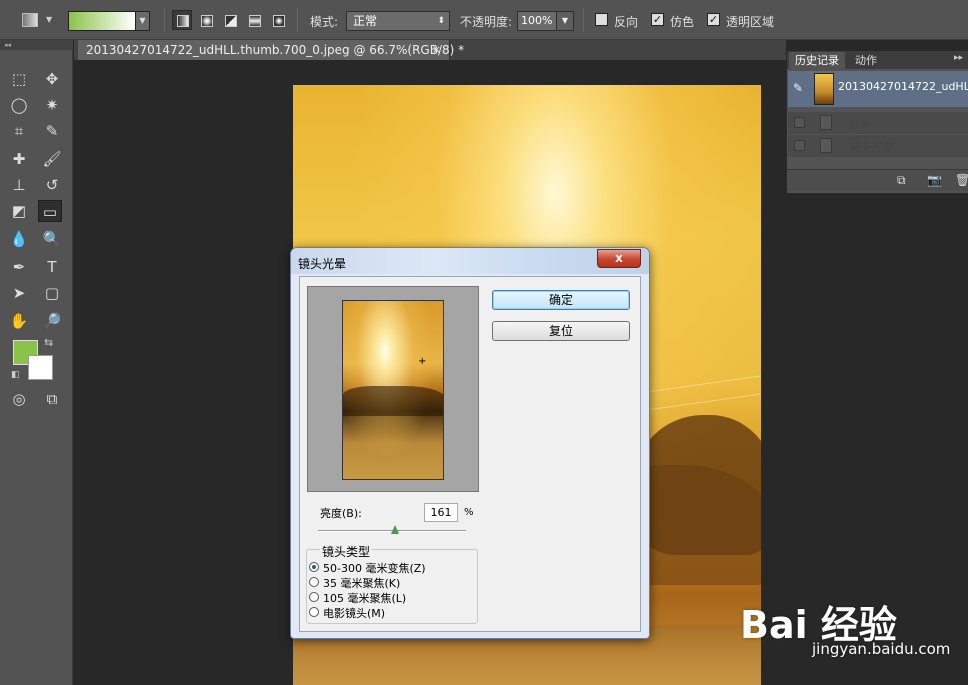  I want to click on reset-button: 复位, so click(561, 331).